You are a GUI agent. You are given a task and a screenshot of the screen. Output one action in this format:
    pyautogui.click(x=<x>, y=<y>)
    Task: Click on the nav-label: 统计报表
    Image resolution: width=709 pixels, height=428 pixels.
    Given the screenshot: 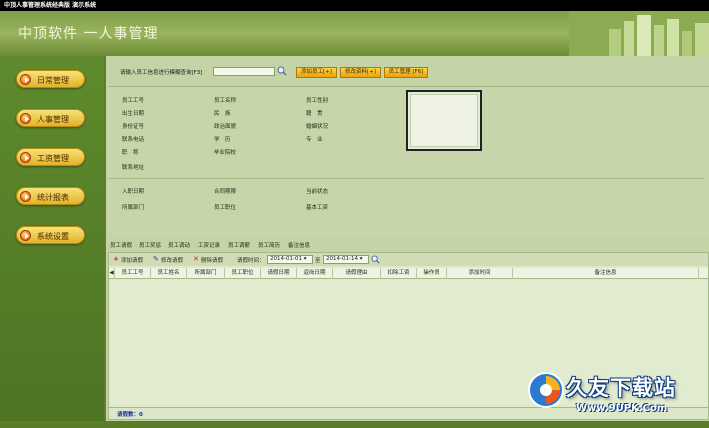 What is the action you would take?
    pyautogui.click(x=53, y=197)
    